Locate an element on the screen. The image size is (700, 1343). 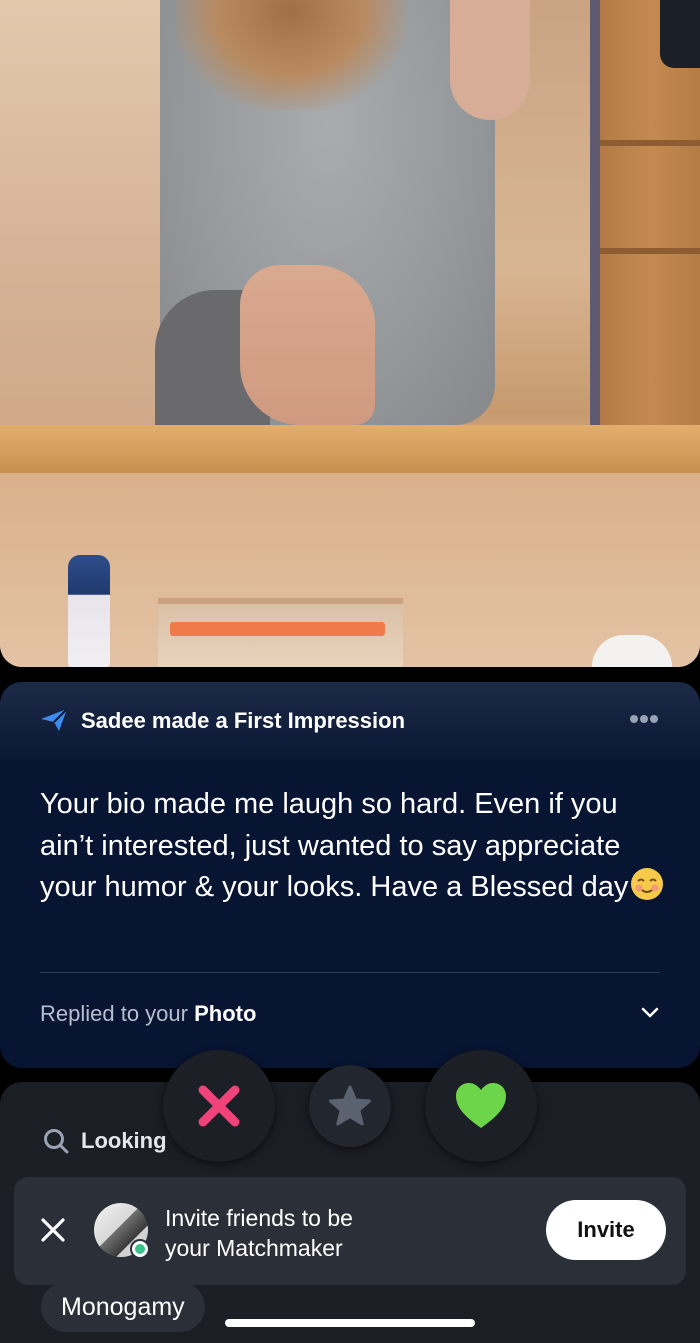
heart-icon is located at coordinates (481, 1105).